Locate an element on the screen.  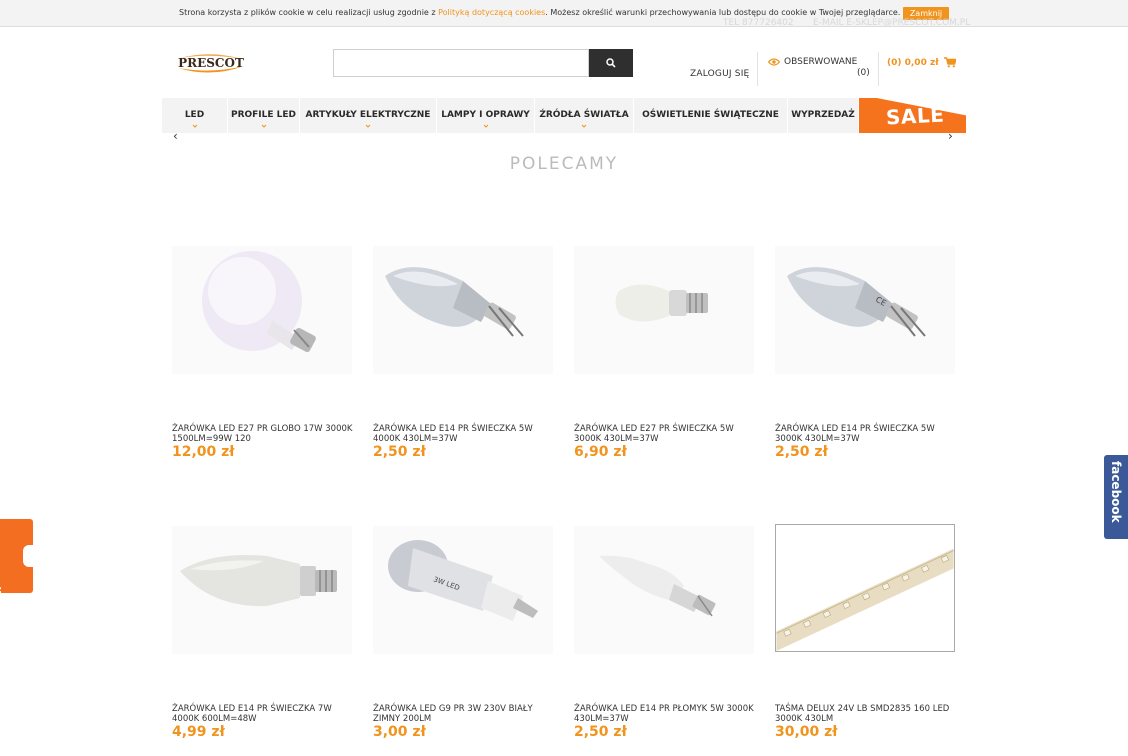
eye-icon is located at coordinates (774, 62).